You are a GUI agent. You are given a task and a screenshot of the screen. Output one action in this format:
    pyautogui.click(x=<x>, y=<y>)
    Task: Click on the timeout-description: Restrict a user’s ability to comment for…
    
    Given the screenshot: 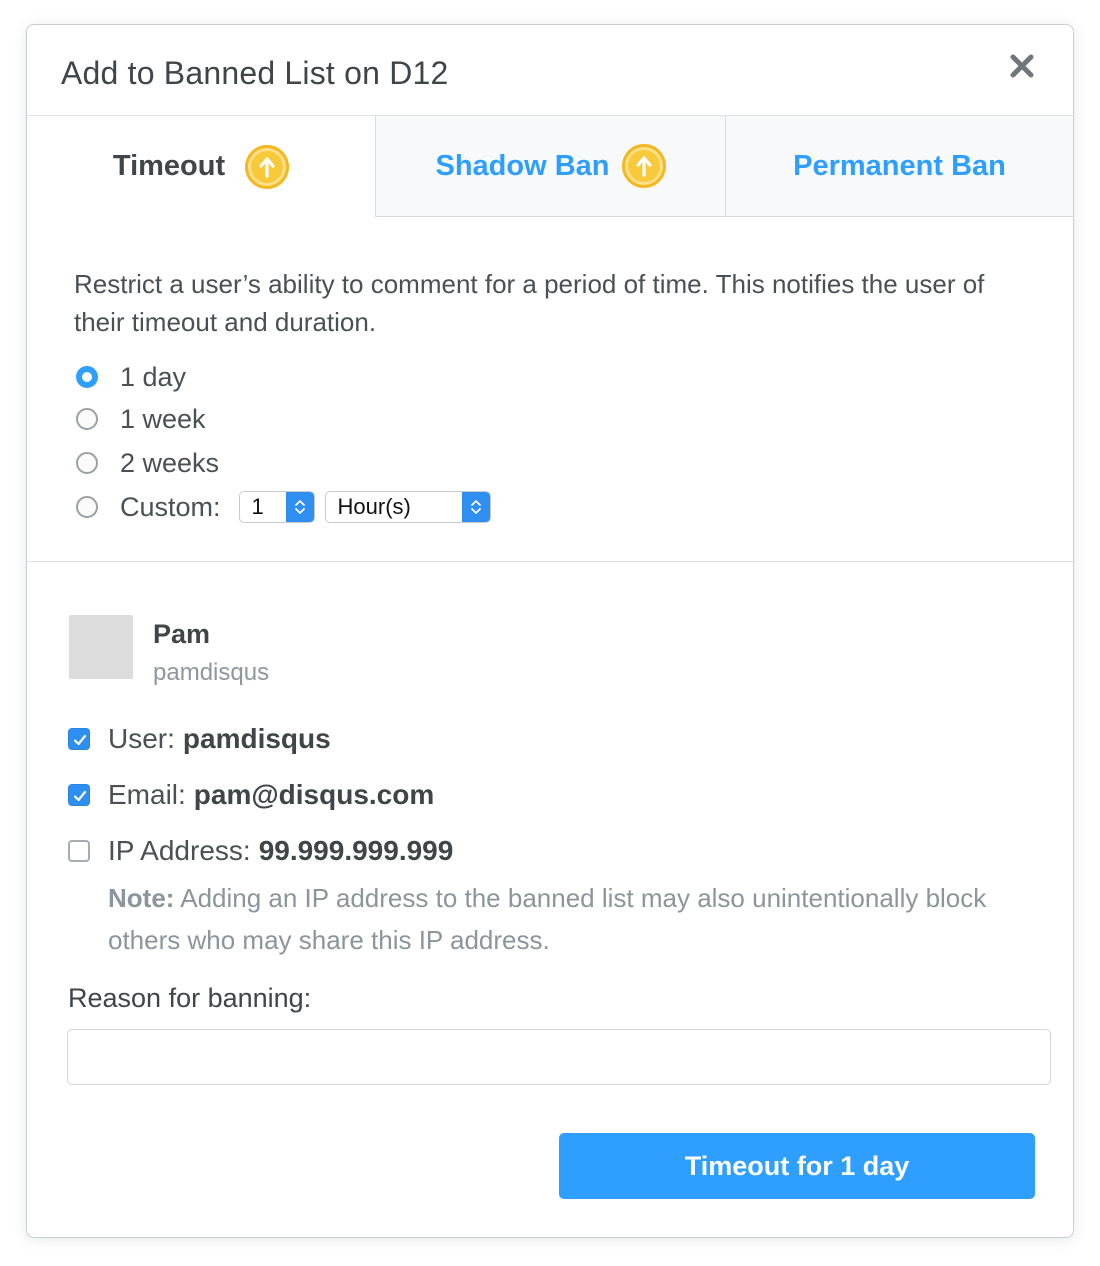 What is the action you would take?
    pyautogui.click(x=529, y=303)
    